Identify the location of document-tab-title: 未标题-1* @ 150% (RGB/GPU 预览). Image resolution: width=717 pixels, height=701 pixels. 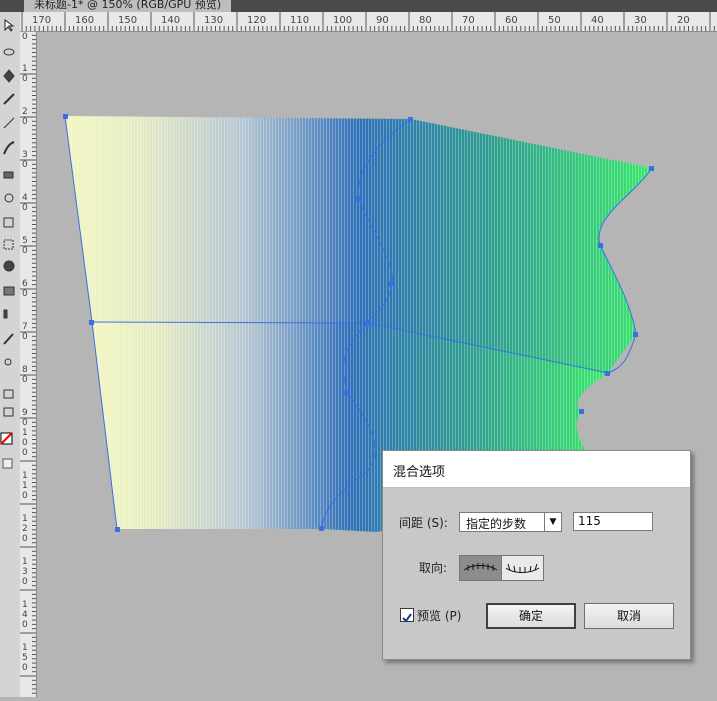
(128, 5).